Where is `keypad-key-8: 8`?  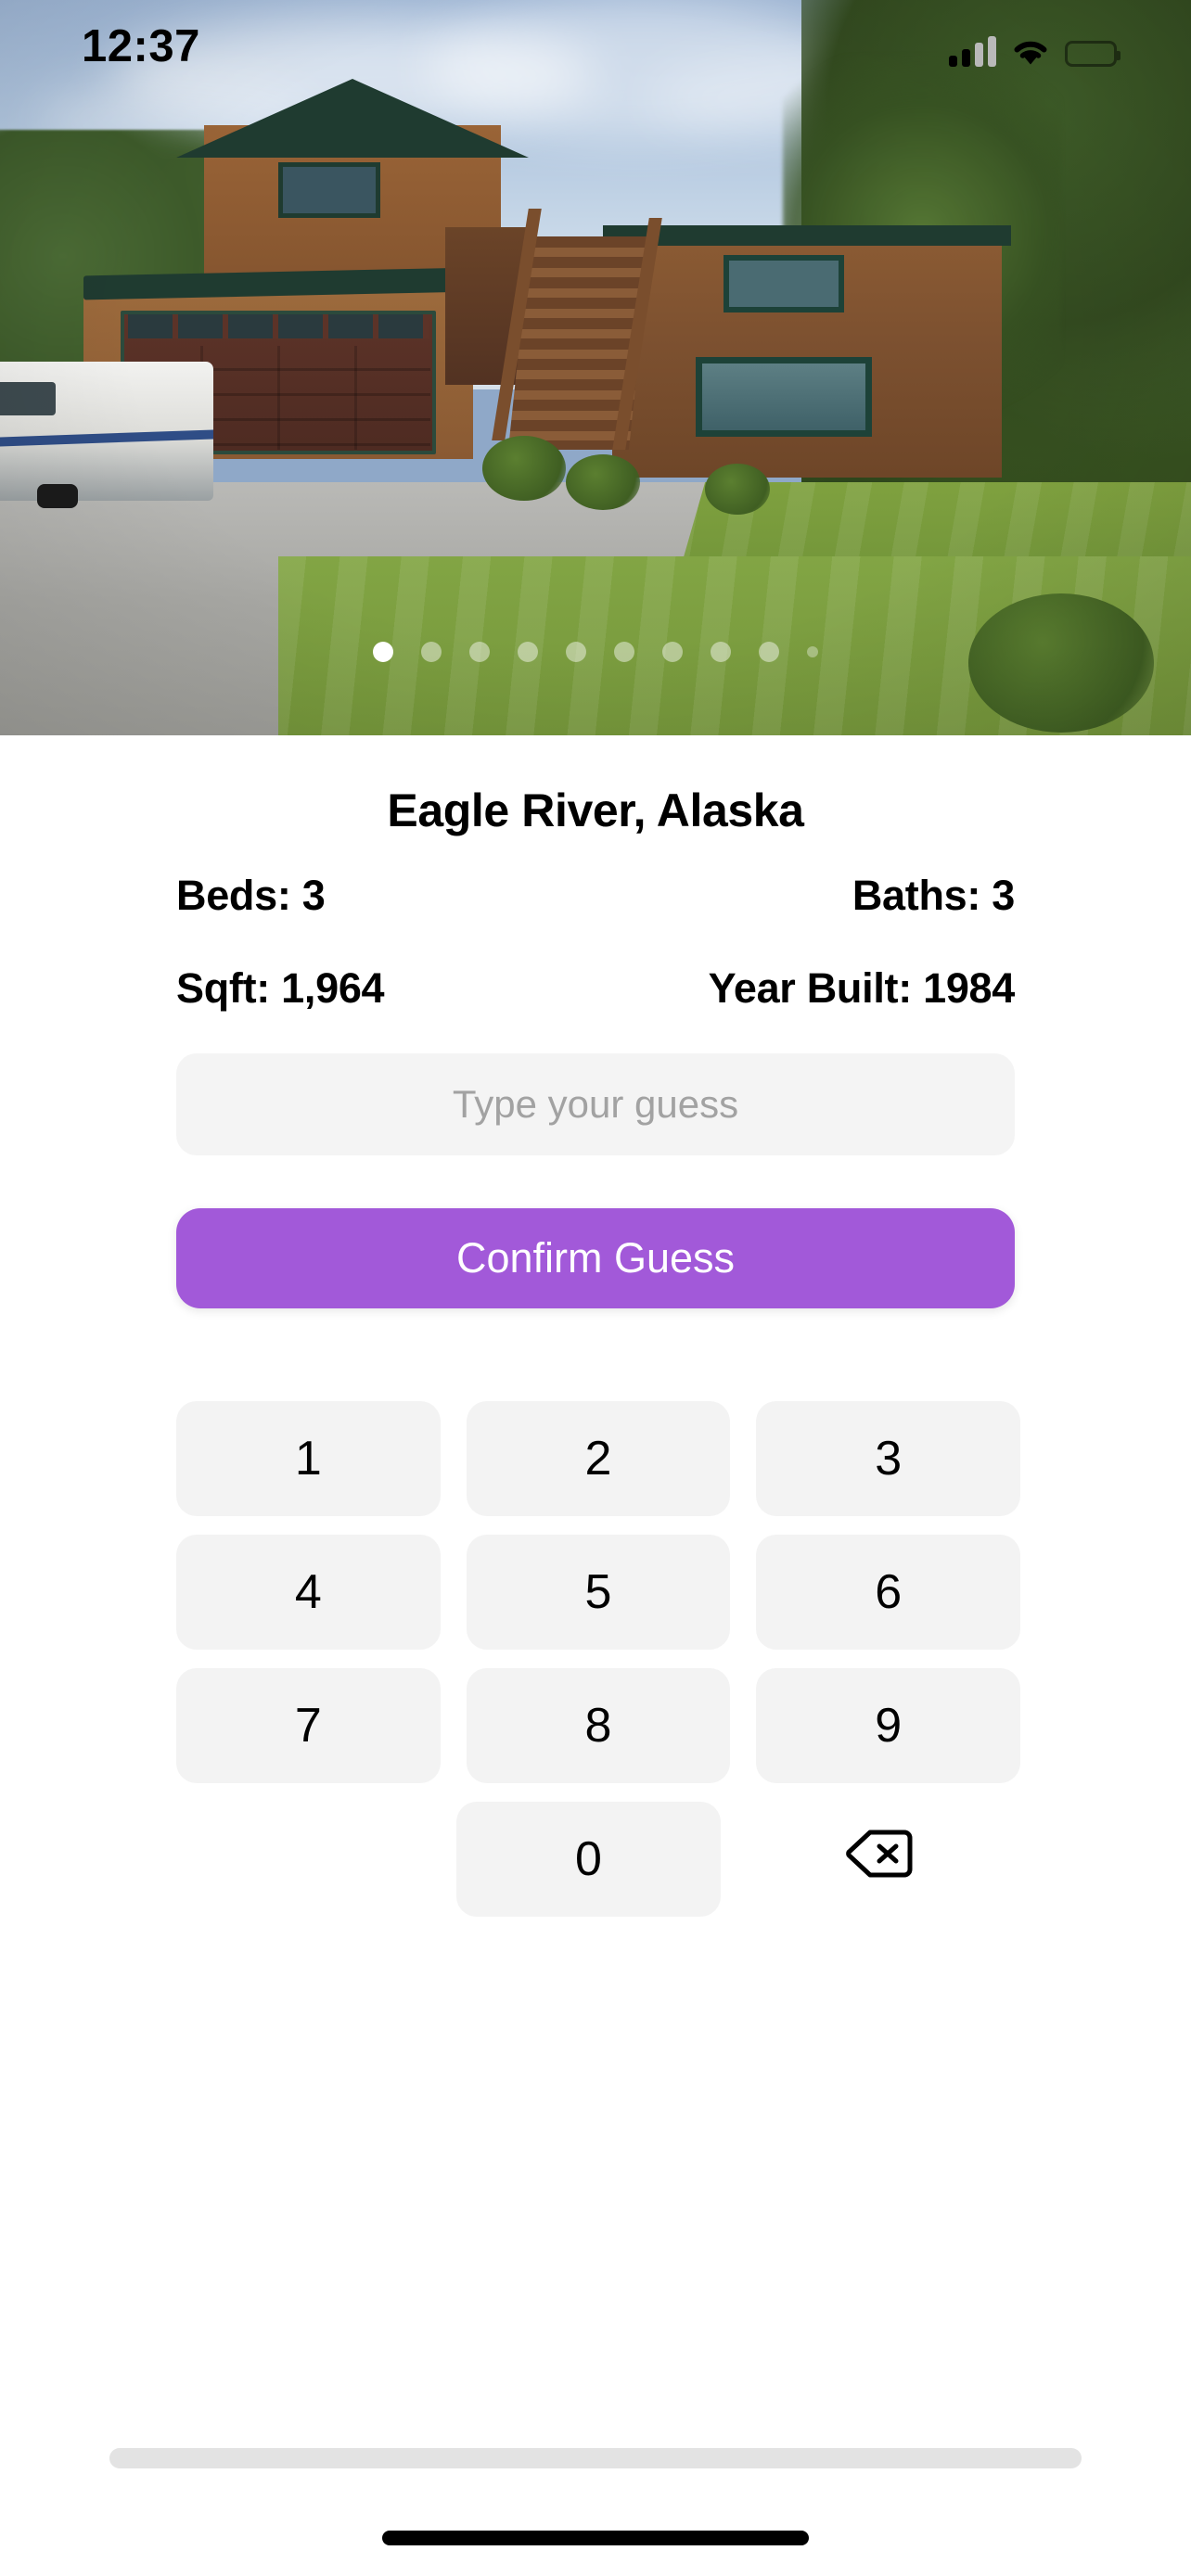
keypad-key-8: 8 is located at coordinates (598, 1726).